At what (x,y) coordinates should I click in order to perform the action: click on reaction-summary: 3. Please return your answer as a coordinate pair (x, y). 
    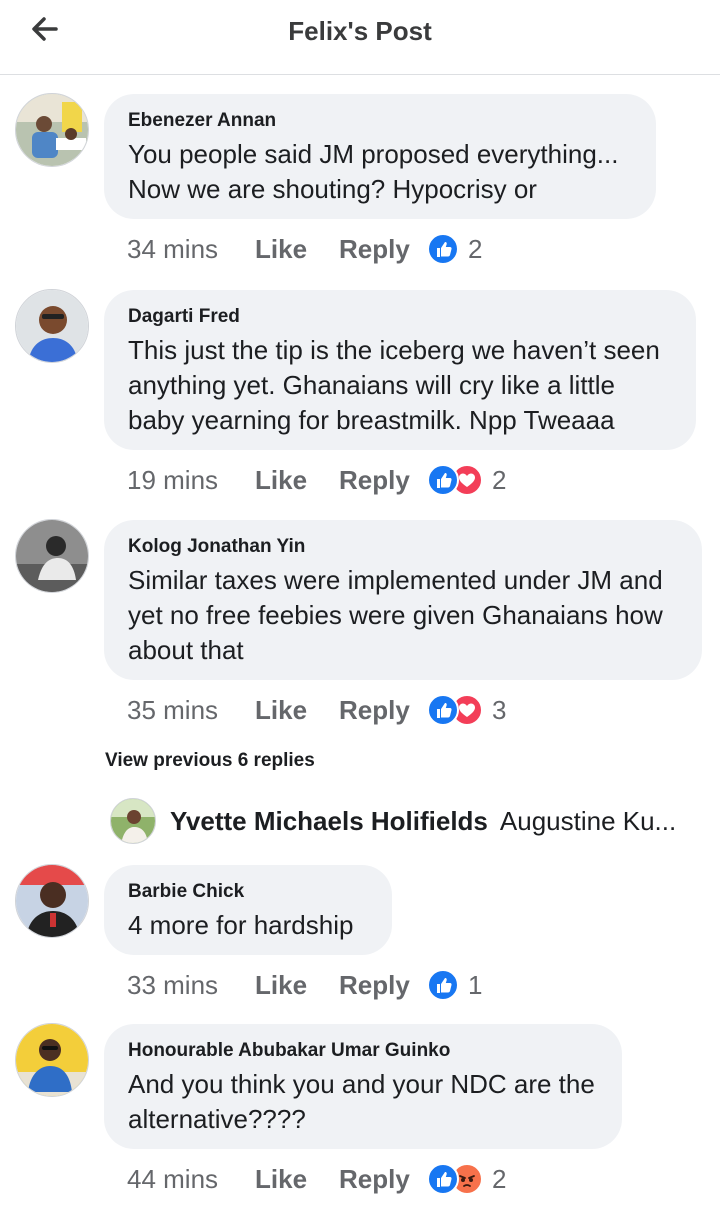
    Looking at the image, I should click on (466, 710).